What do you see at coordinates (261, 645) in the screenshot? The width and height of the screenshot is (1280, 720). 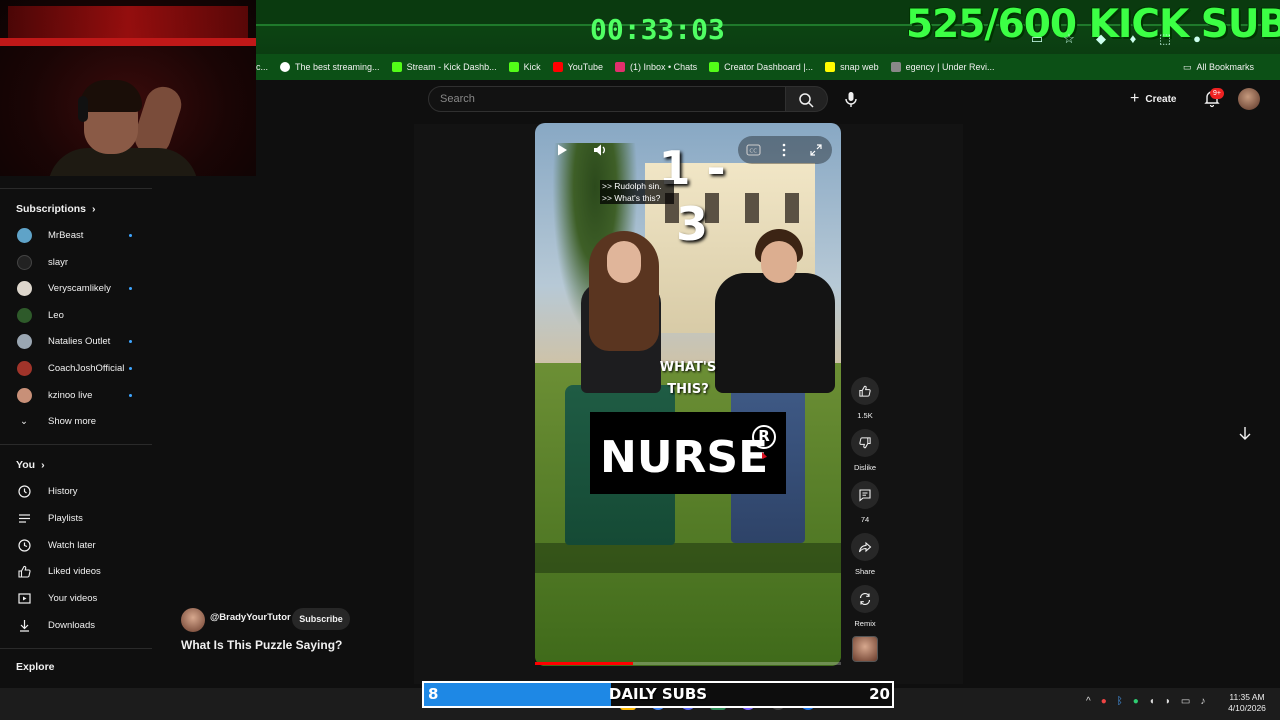 I see `short-title: What Is This Puzzle Saying?` at bounding box center [261, 645].